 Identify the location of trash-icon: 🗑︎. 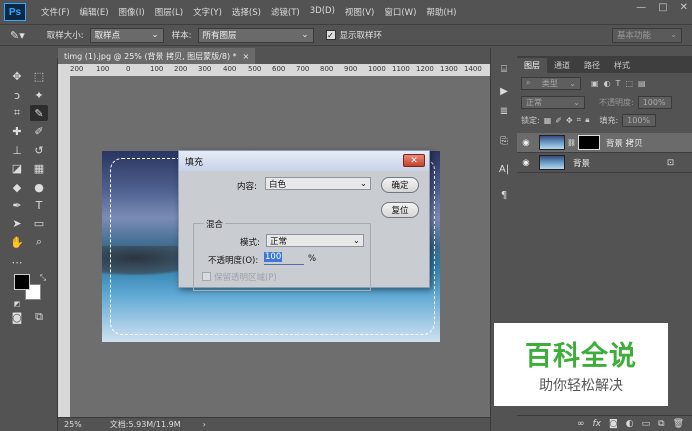
(678, 424).